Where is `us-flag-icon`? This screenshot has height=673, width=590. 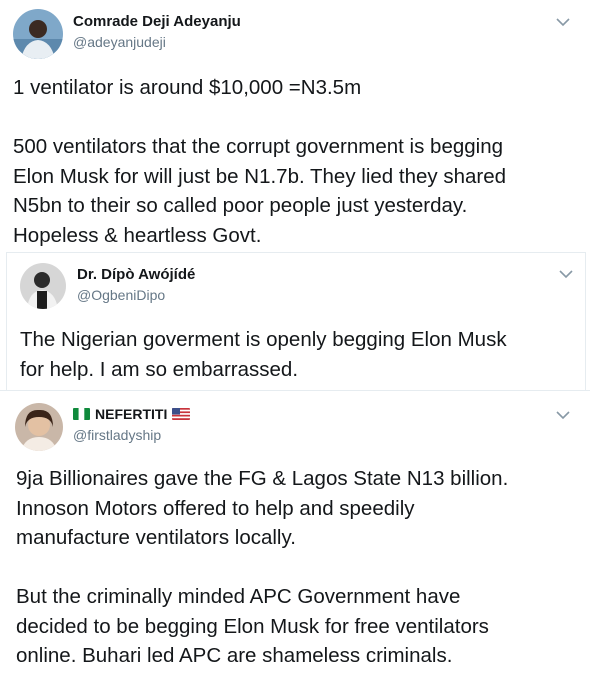 us-flag-icon is located at coordinates (181, 414).